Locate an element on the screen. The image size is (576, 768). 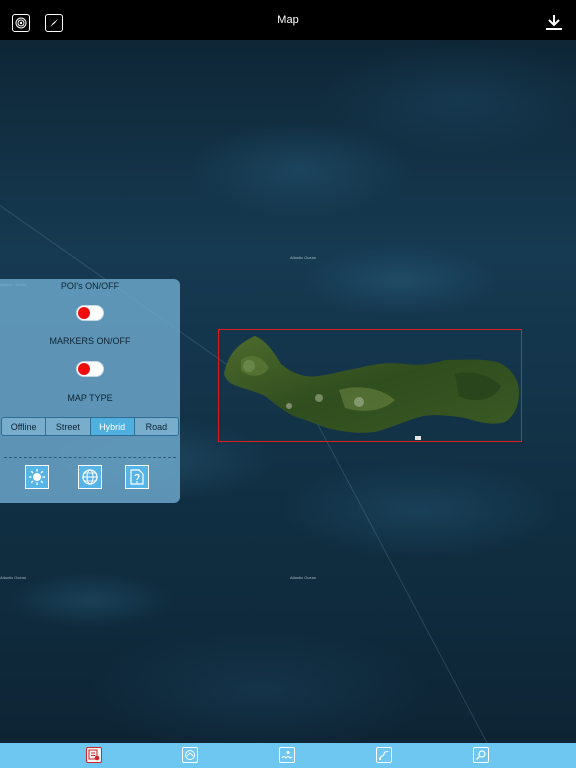
help-icon is located at coordinates (137, 477).